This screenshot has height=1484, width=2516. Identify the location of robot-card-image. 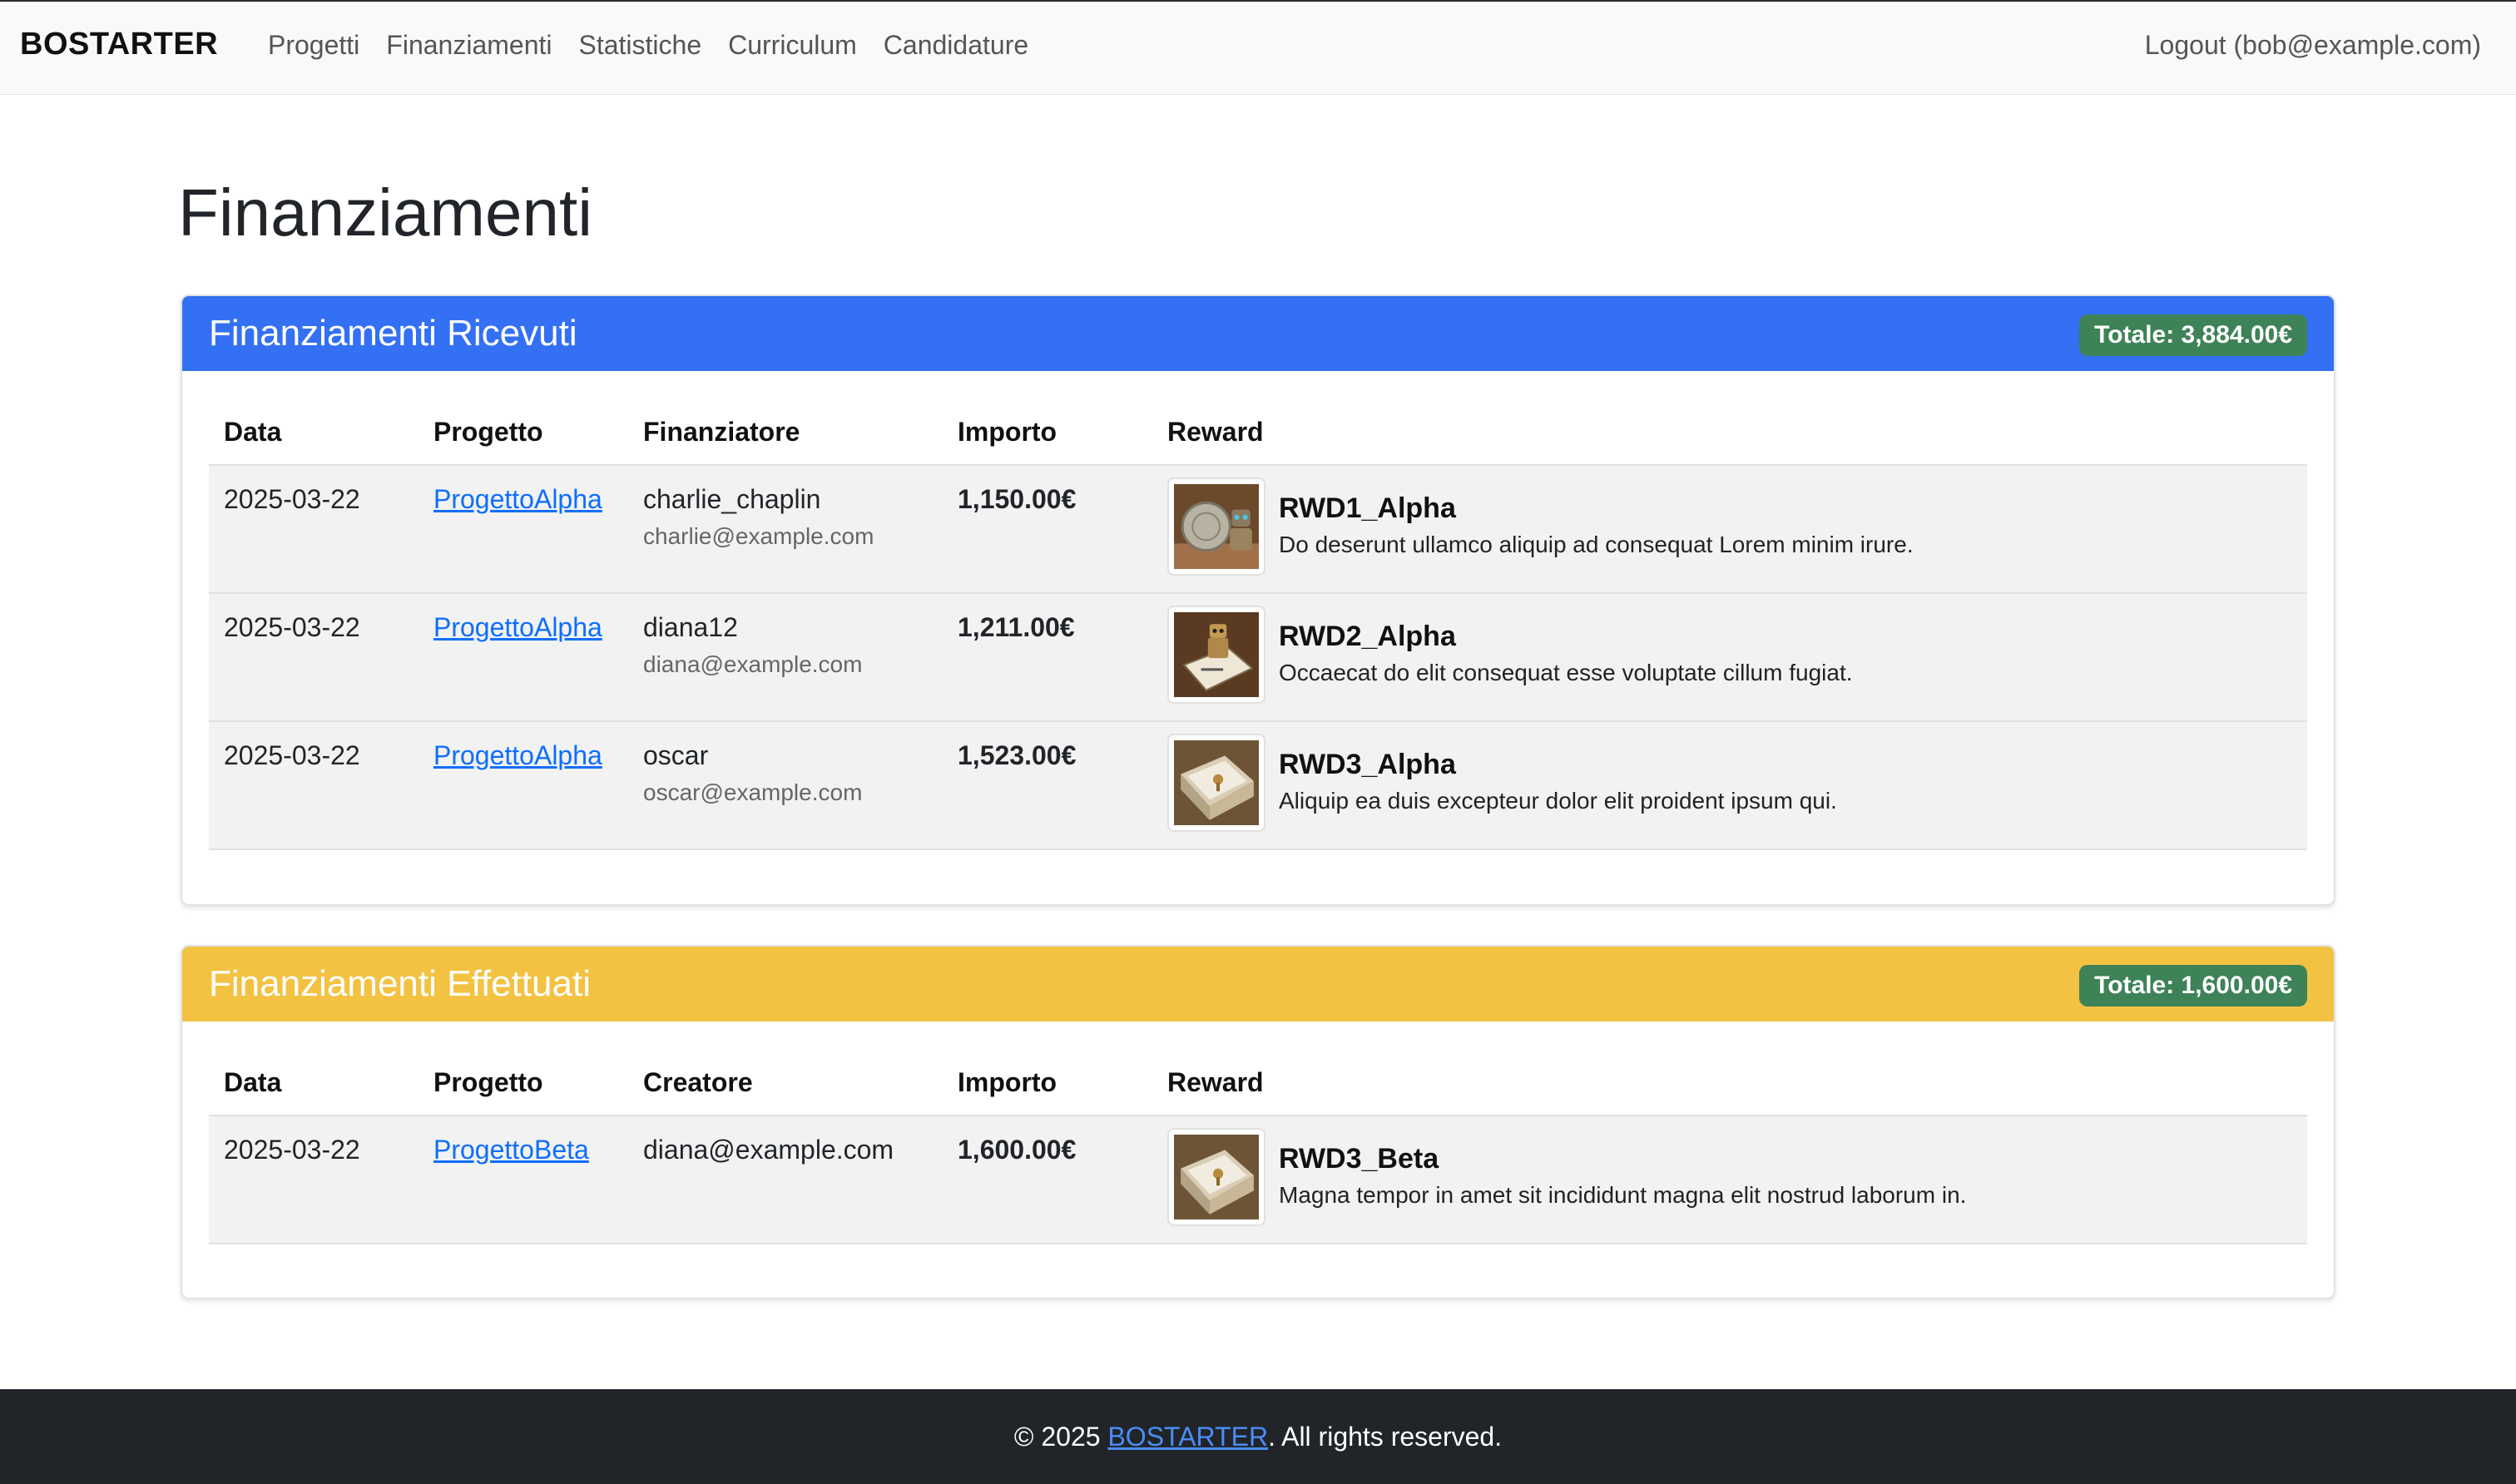
(1216, 655).